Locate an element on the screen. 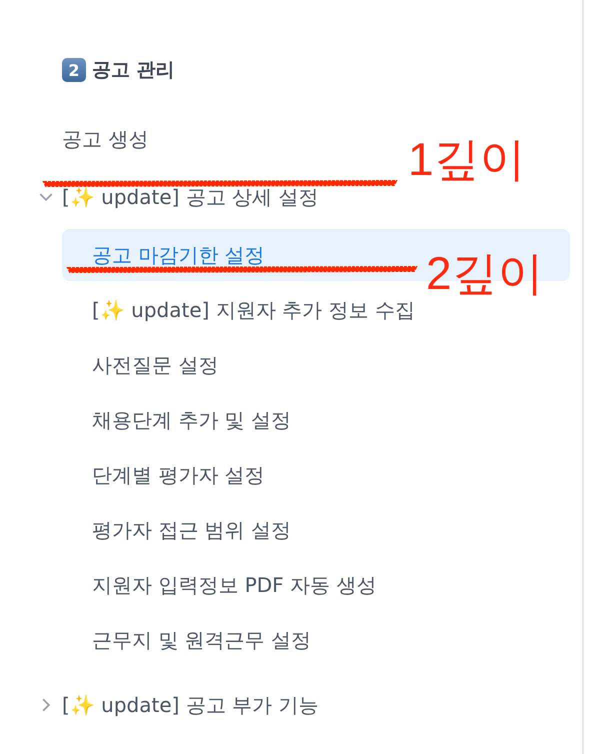  nav-group: [✨ update] 공고 상세 설정 is located at coordinates (190, 197).